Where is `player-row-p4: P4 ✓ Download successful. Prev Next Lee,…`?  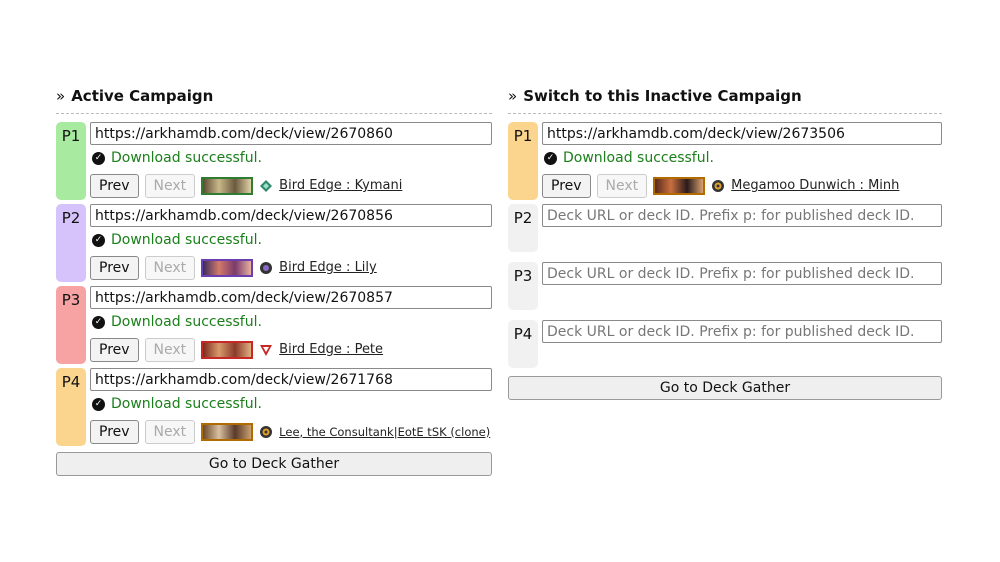
player-row-p4: P4 ✓ Download successful. Prev Next Lee,… is located at coordinates (274, 407).